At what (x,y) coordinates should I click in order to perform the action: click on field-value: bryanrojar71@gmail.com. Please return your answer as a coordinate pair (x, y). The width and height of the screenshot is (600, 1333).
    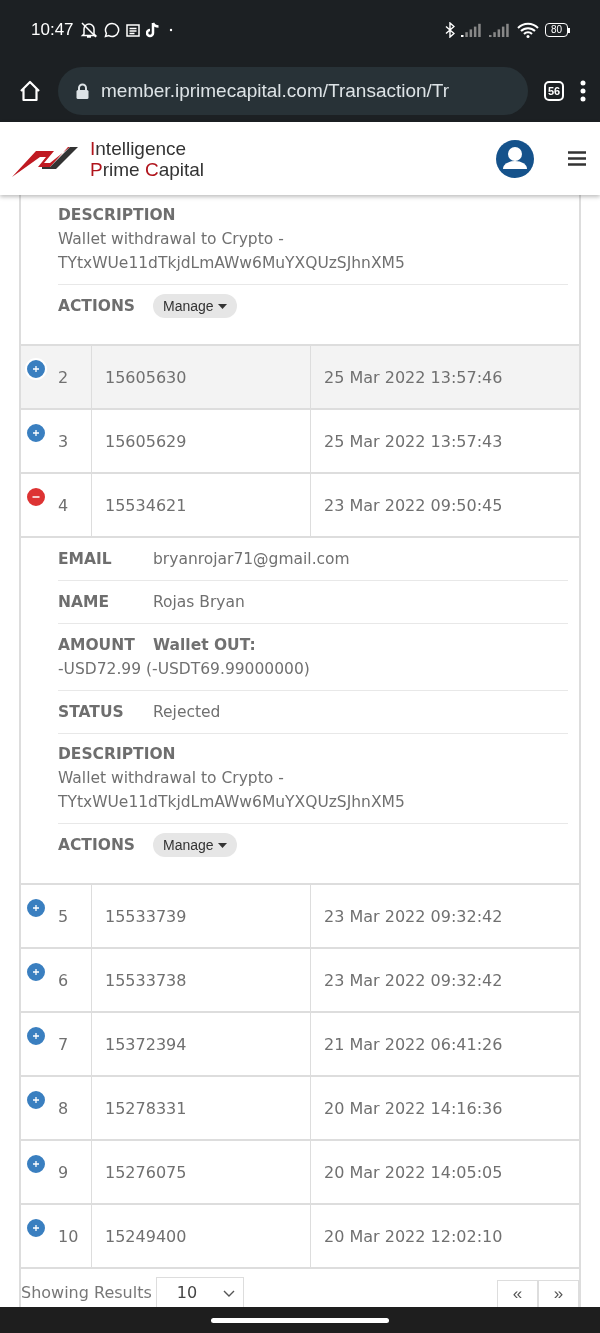
    Looking at the image, I should click on (251, 559).